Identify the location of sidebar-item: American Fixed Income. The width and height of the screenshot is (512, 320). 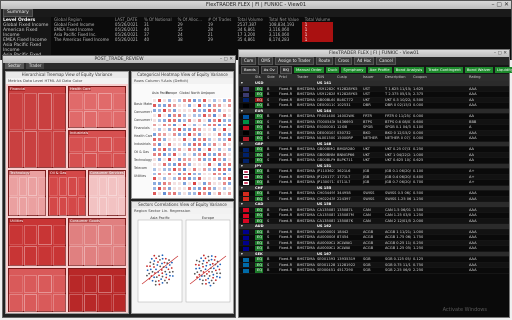
(26, 33).